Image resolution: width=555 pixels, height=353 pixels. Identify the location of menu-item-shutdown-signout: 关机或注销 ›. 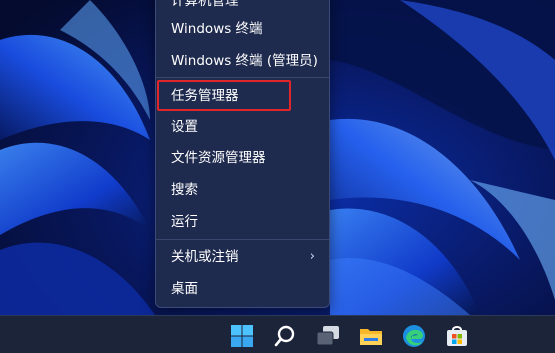
(242, 257).